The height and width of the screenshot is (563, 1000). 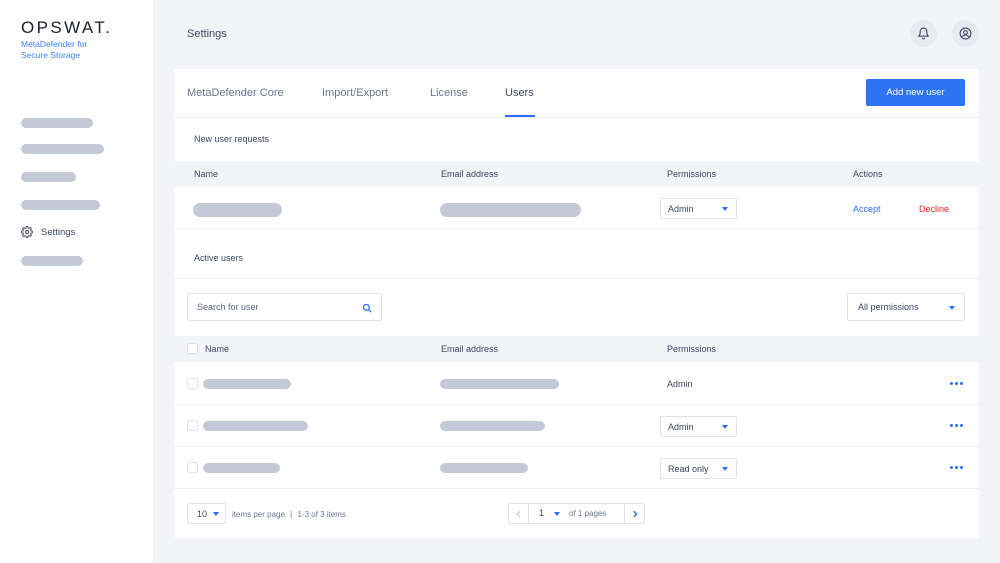 What do you see at coordinates (867, 209) in the screenshot?
I see `accept-button: Accept` at bounding box center [867, 209].